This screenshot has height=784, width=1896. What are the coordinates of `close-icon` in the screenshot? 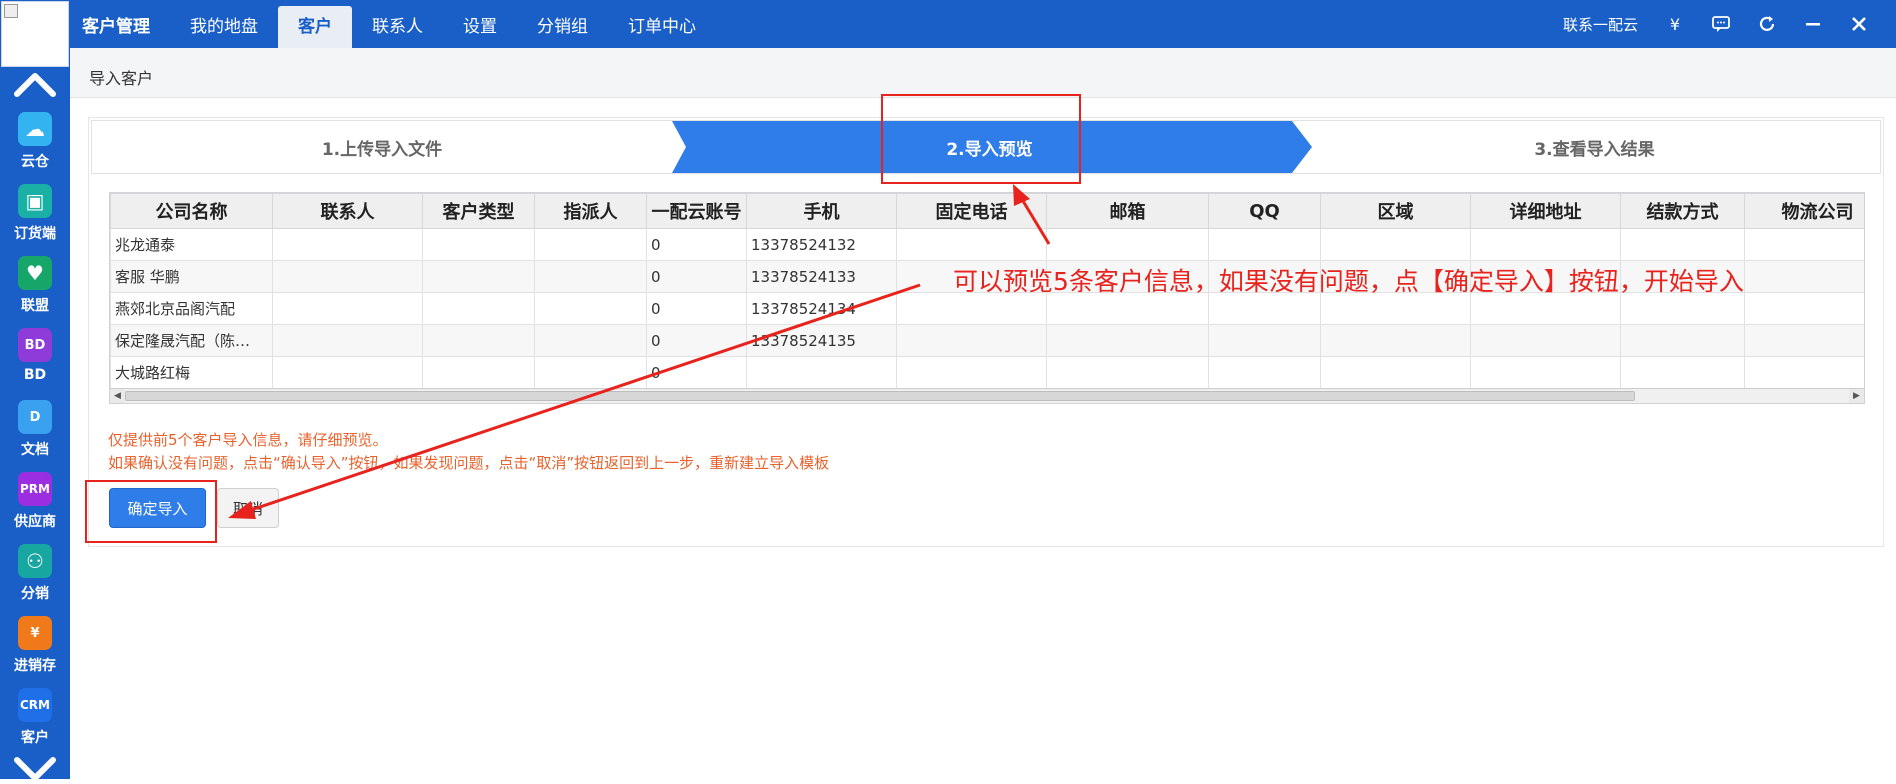 It's located at (1859, 24).